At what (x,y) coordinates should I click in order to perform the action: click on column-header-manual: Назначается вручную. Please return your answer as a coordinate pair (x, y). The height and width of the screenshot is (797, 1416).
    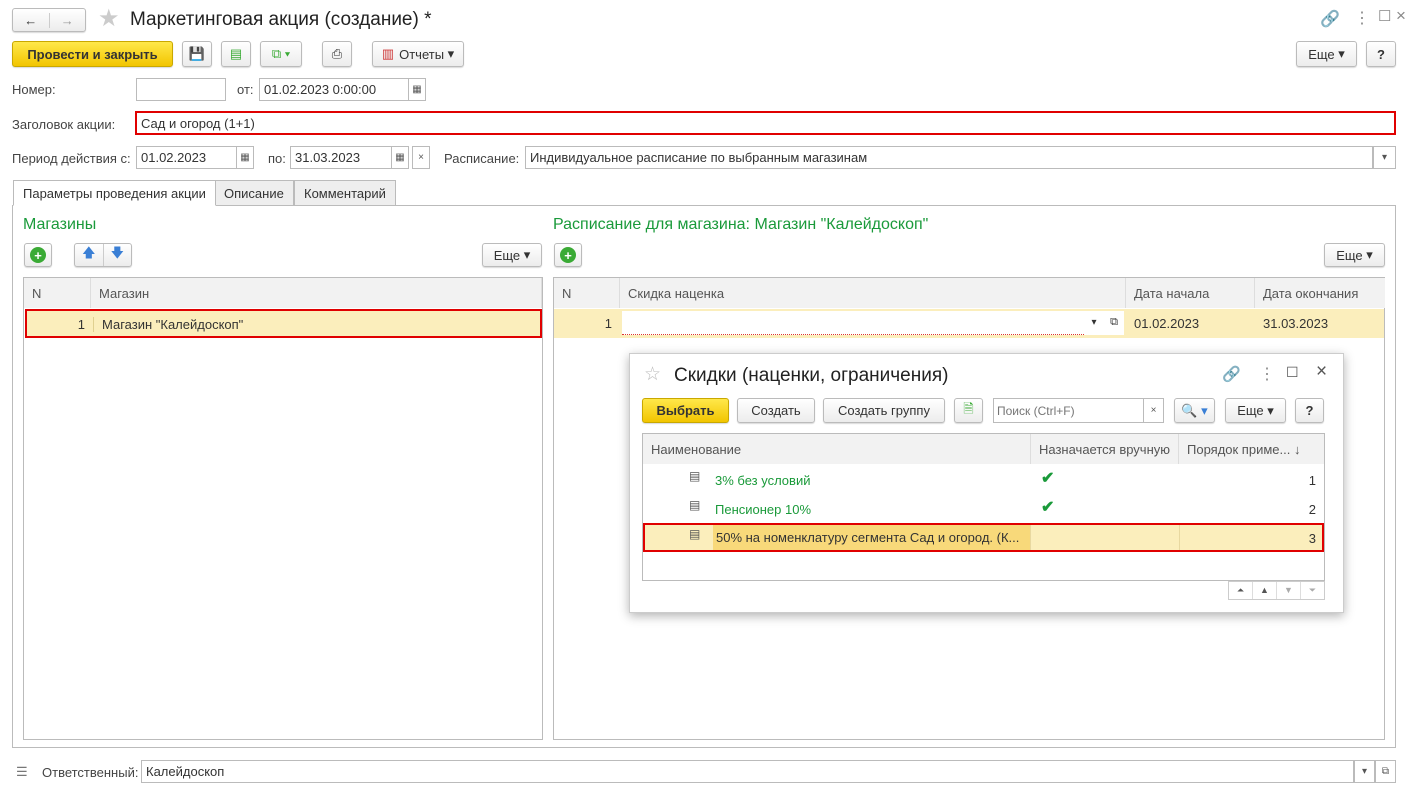
    Looking at the image, I should click on (1105, 449).